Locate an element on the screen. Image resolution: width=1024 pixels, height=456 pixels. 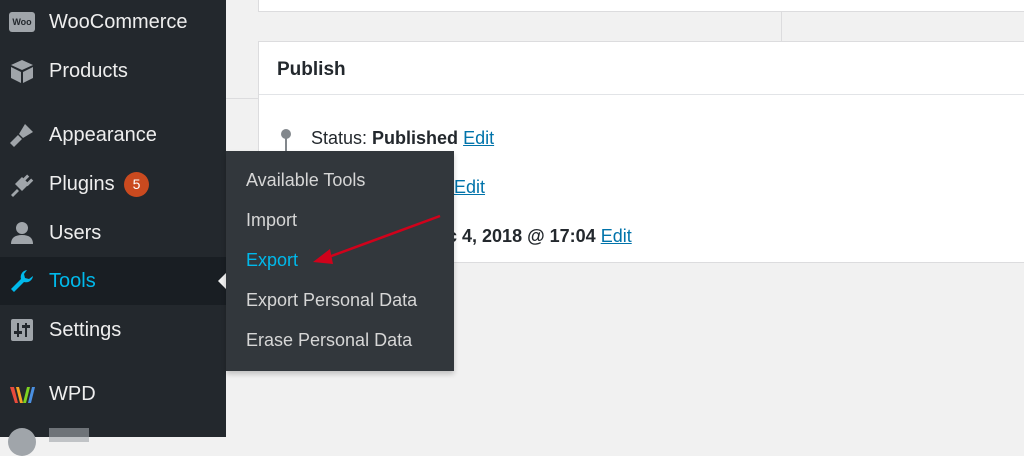
sidebar-item-plugins: Plugins 5 is located at coordinates (113, 184).